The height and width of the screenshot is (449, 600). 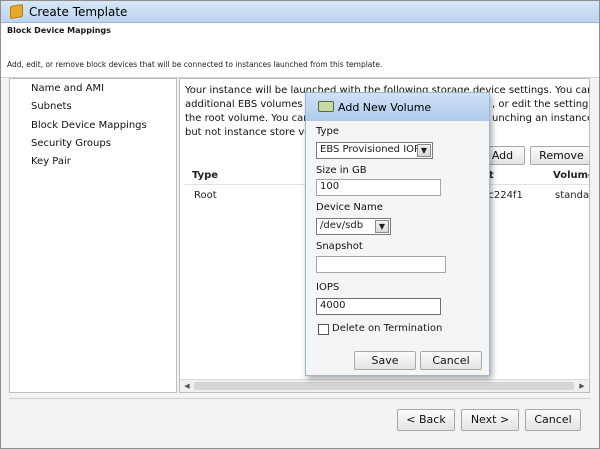 I want to click on table-cell-type: Root, so click(x=205, y=195).